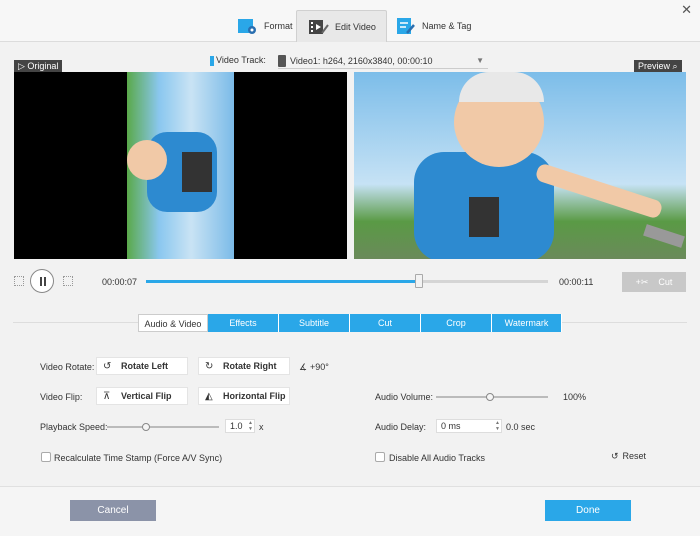  I want to click on current-time: 00:00:07, so click(120, 282).